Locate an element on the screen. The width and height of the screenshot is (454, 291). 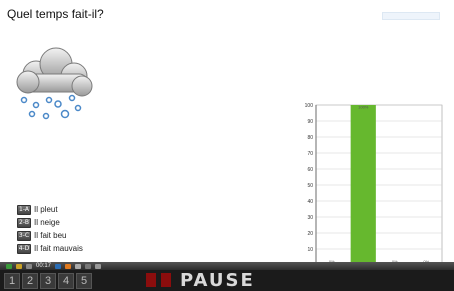
document-icon is located at coordinates (78, 266).